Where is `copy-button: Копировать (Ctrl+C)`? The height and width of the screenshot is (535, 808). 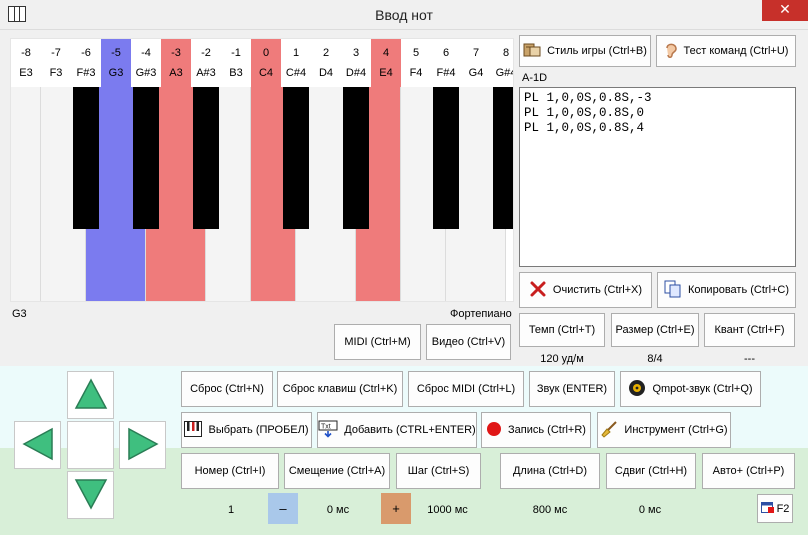 copy-button: Копировать (Ctrl+C) is located at coordinates (726, 290).